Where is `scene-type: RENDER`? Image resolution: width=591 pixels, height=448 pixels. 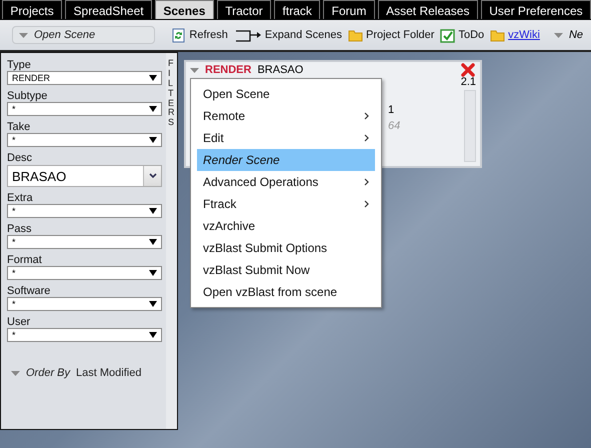
scene-type: RENDER is located at coordinates (228, 70).